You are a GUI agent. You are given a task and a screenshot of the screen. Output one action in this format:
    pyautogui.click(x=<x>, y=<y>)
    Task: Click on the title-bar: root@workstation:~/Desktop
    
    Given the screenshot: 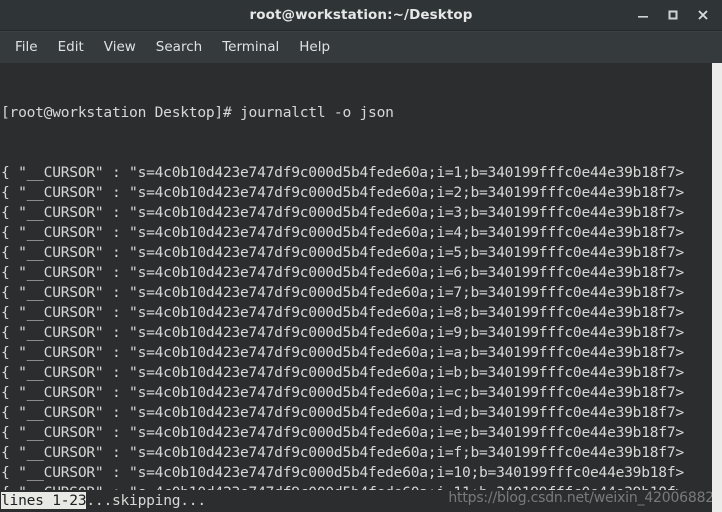 What is the action you would take?
    pyautogui.click(x=361, y=15)
    